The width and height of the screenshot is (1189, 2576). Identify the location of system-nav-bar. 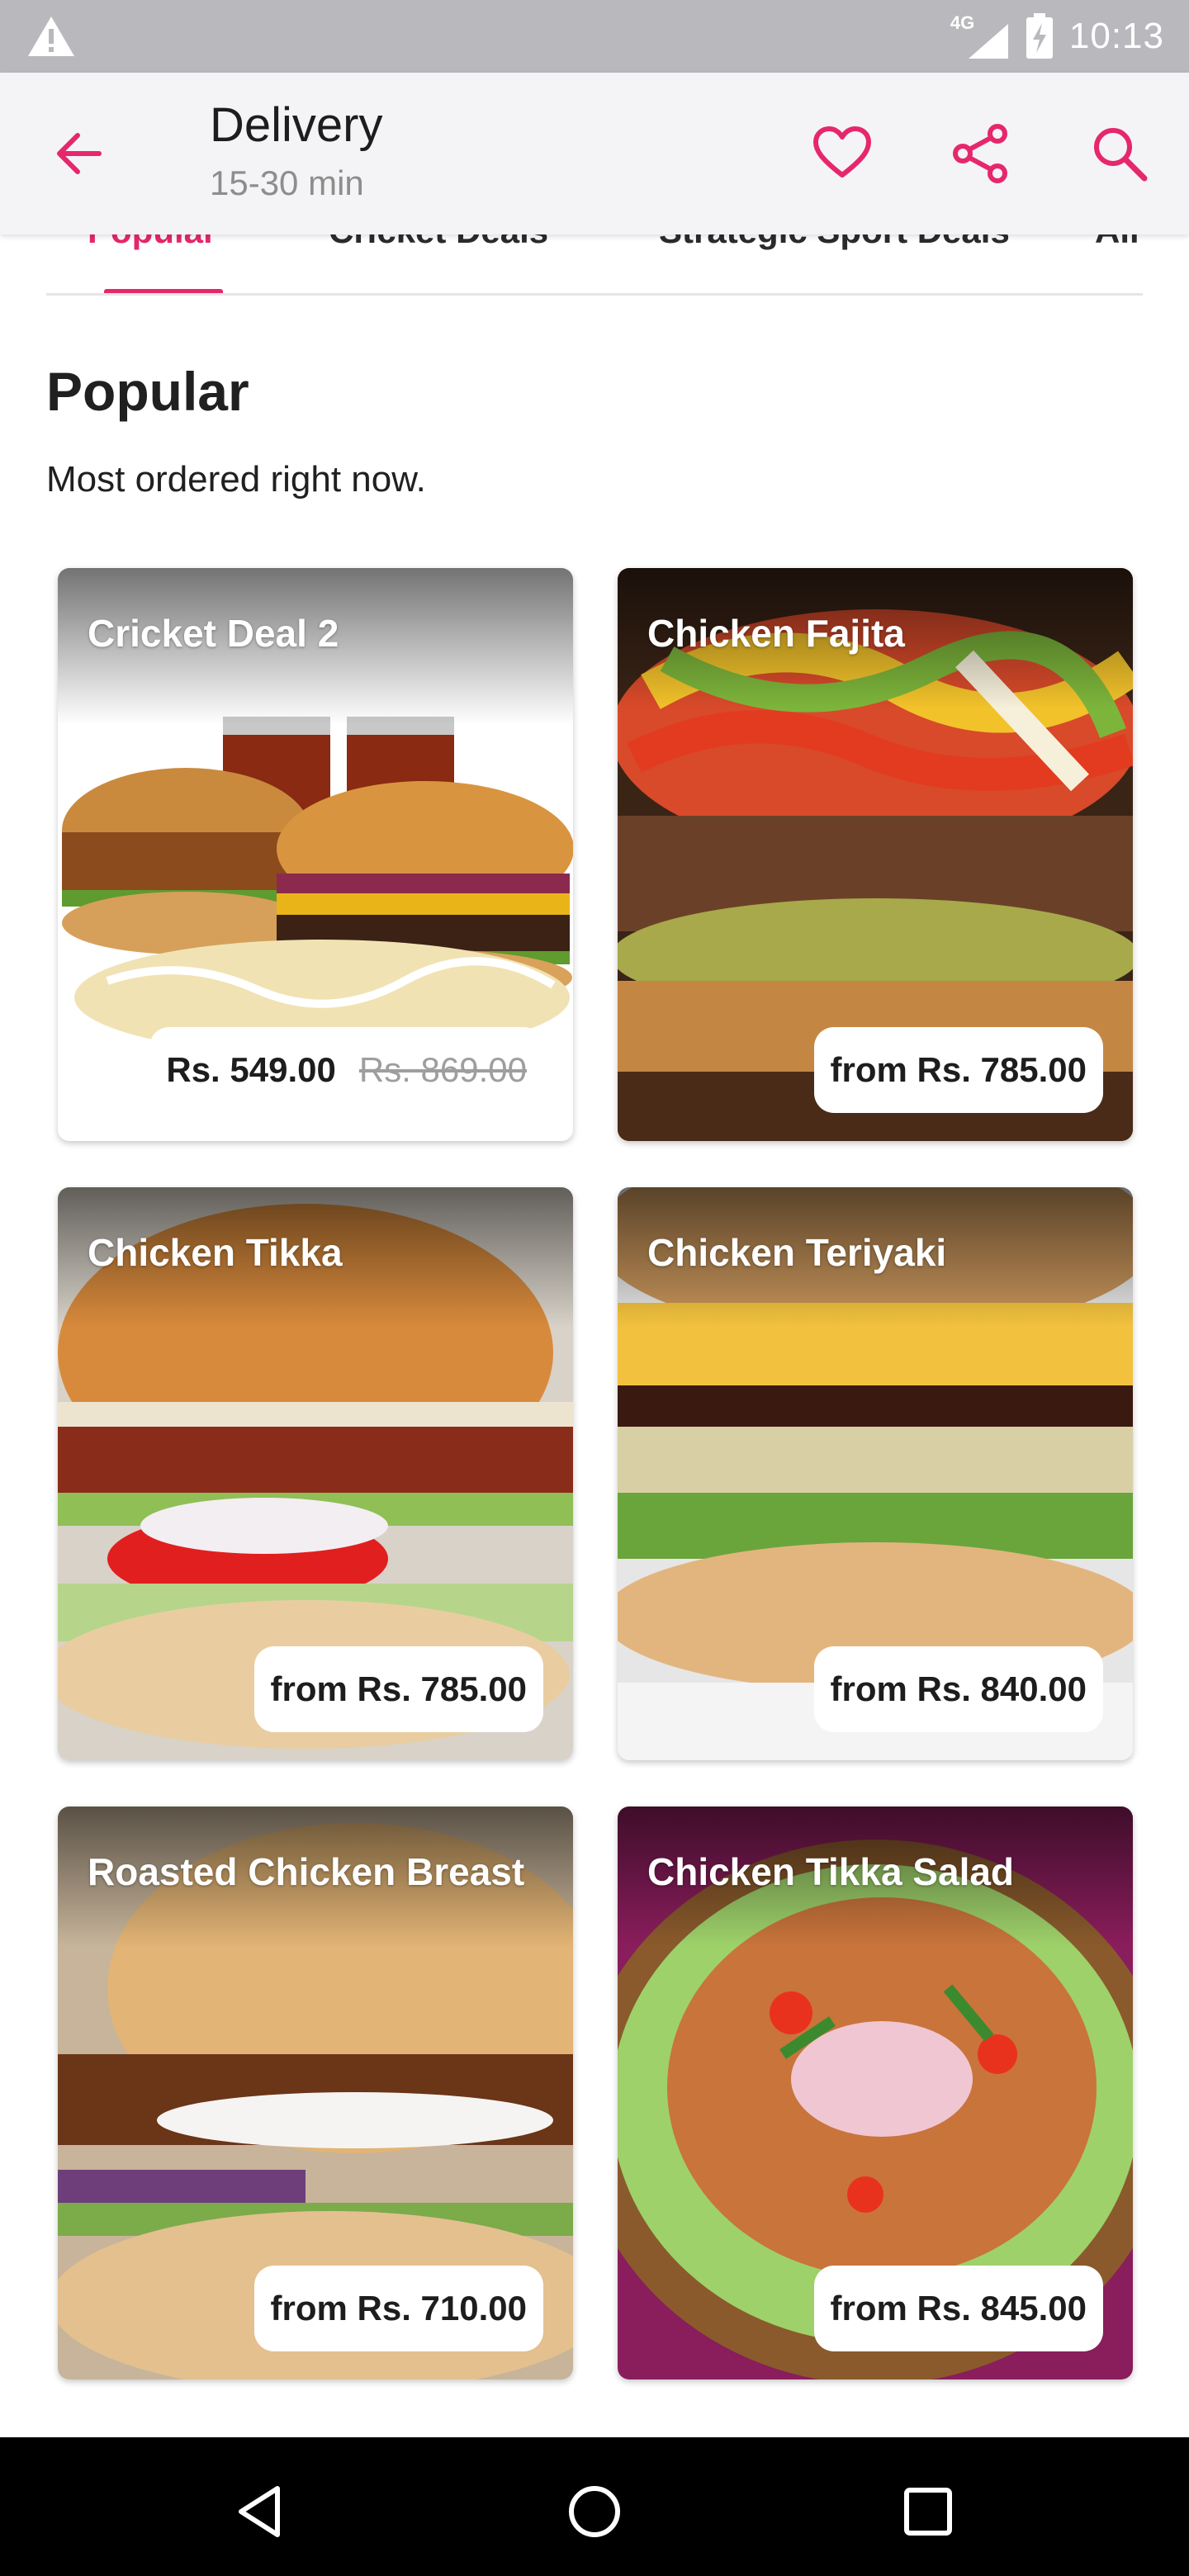
(594, 2506).